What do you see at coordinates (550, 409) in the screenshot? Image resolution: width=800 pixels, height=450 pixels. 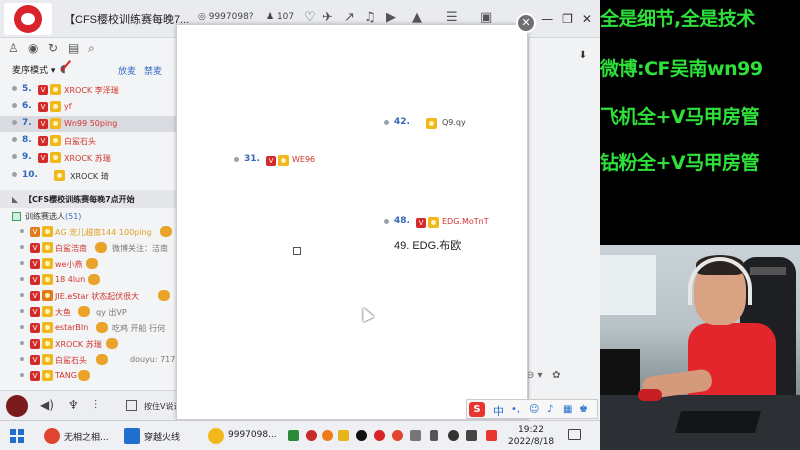 I see `voice-input-icon: ♪` at bounding box center [550, 409].